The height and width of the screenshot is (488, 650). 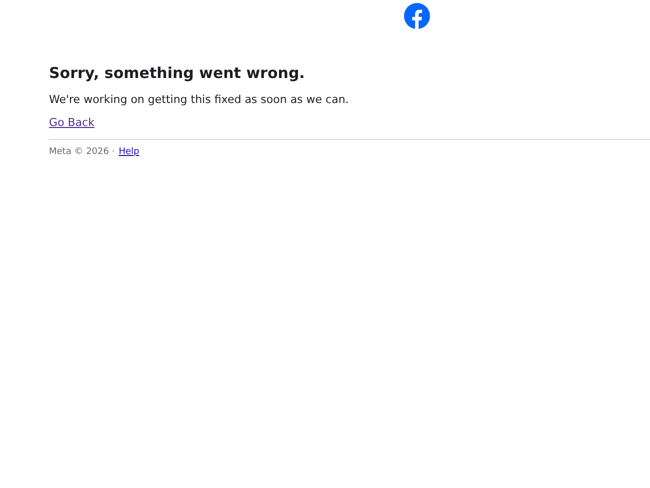 I want to click on copyright-text: Meta © 2026 ·, so click(x=82, y=152).